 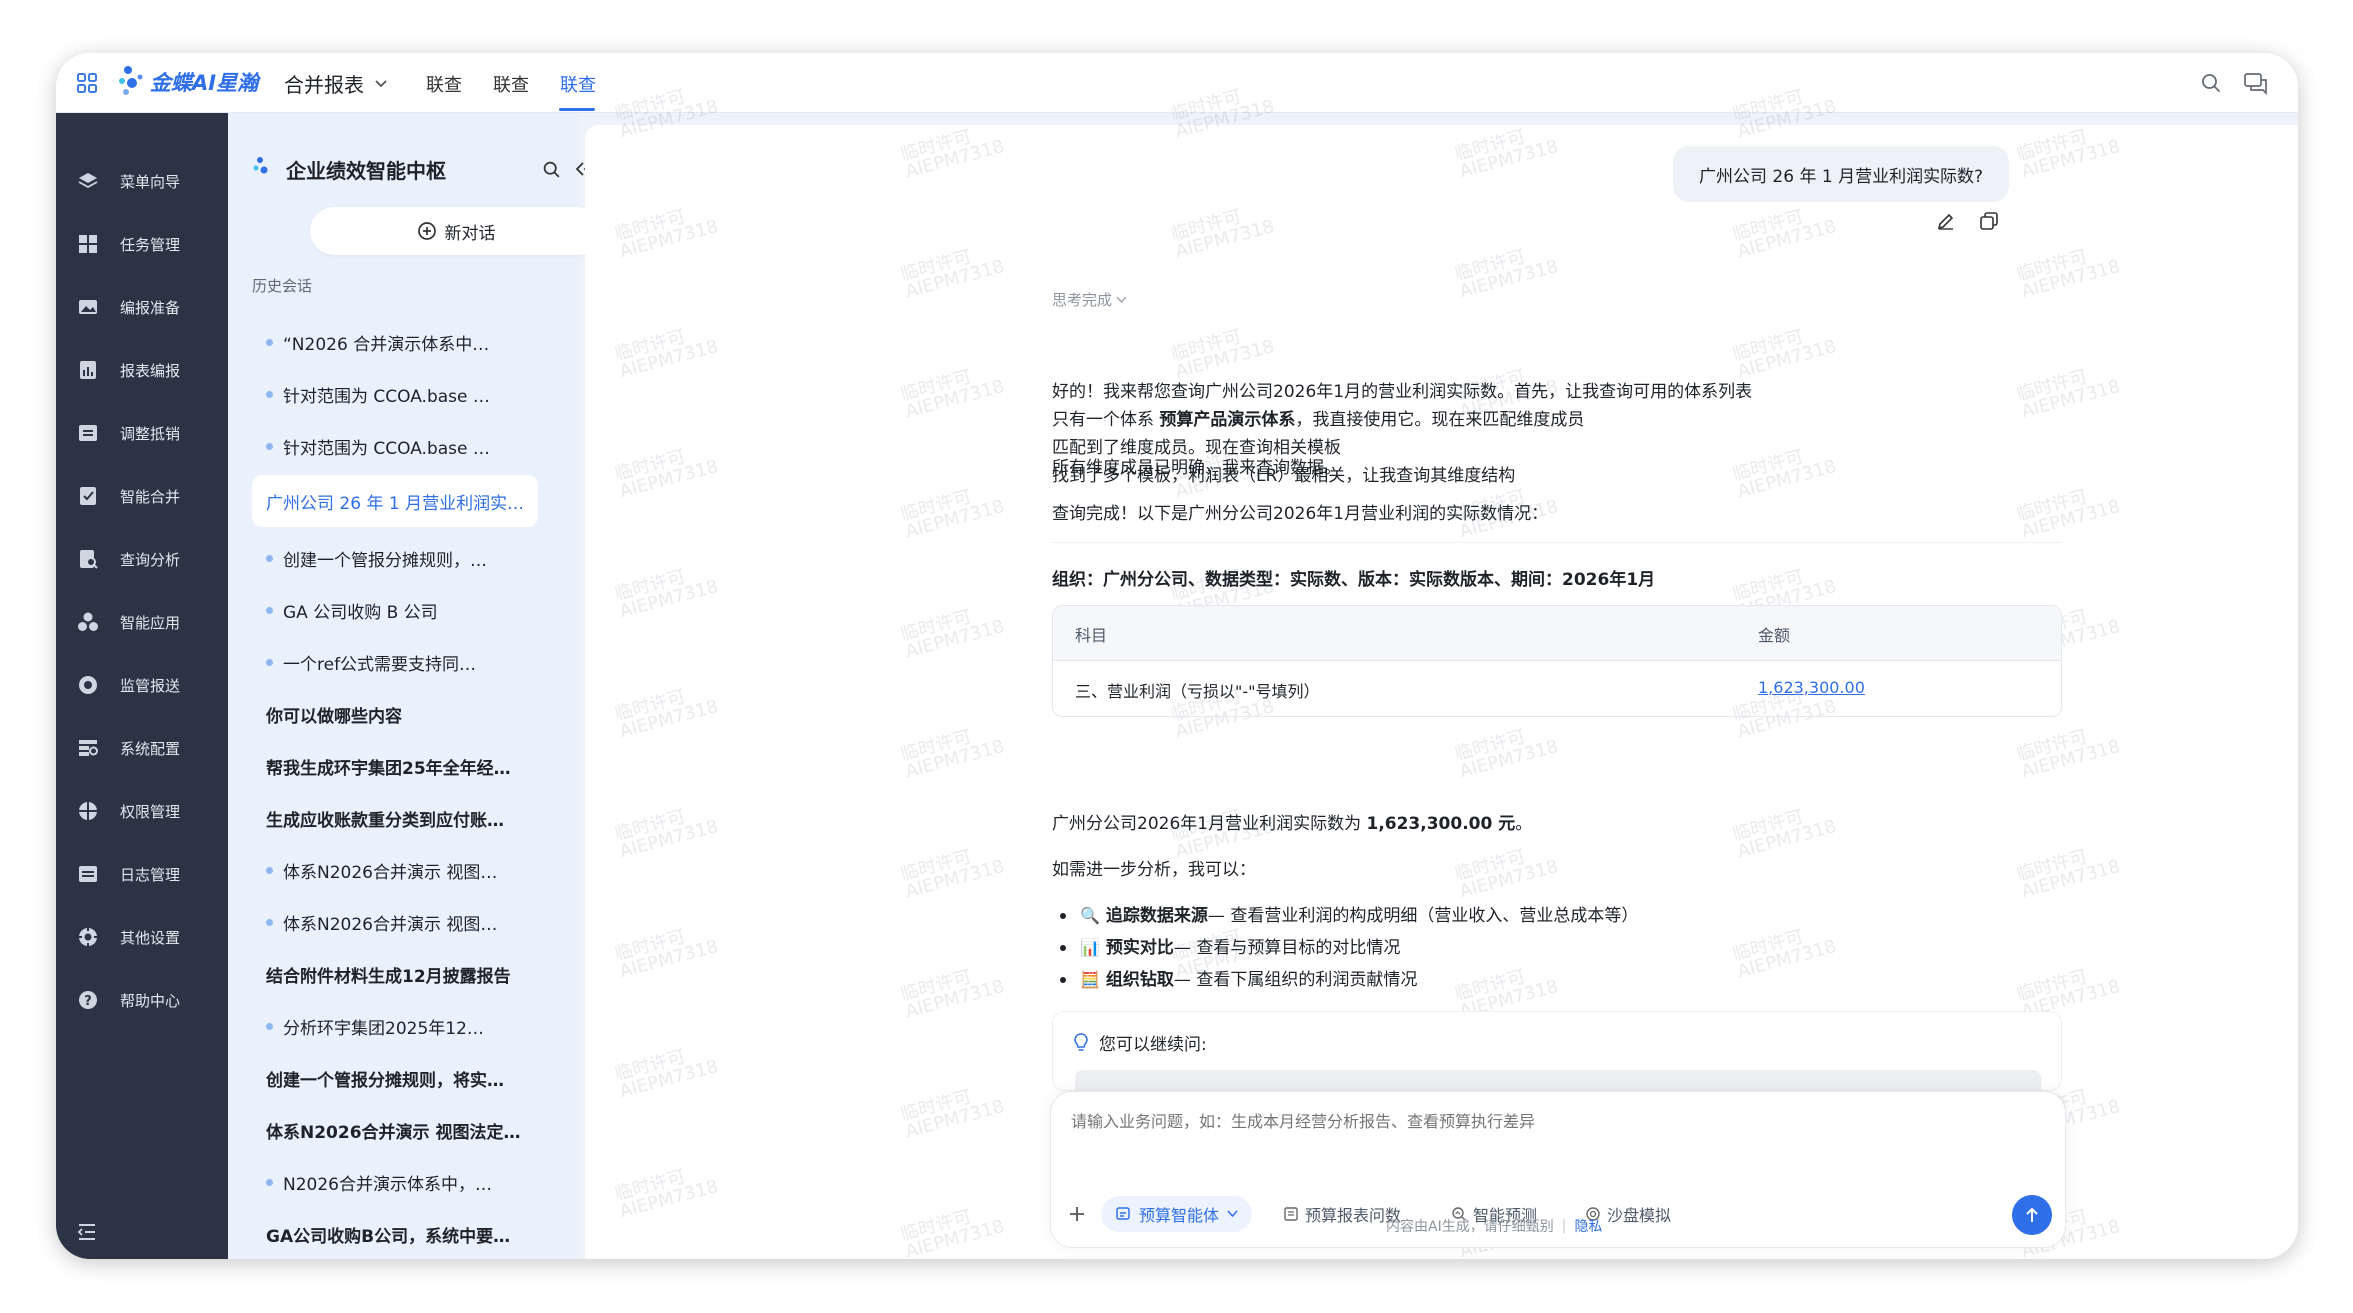 What do you see at coordinates (88, 307) in the screenshot?
I see `image-icon` at bounding box center [88, 307].